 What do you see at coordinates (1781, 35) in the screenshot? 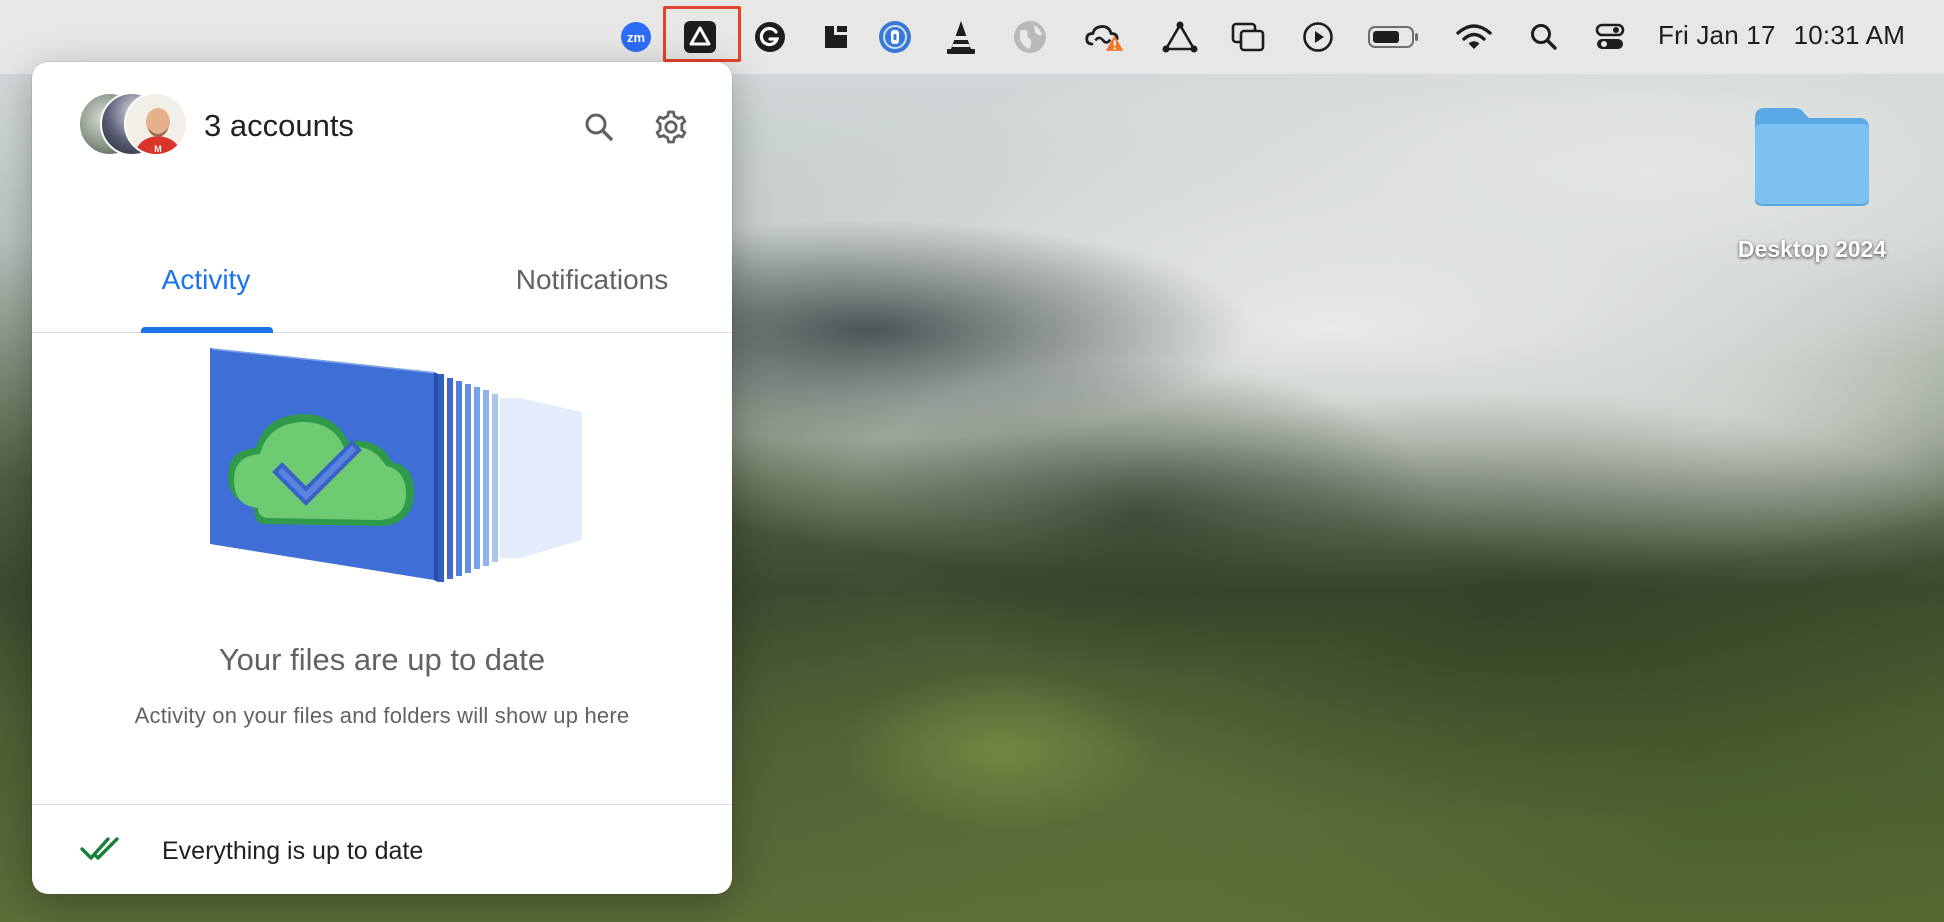
I see `menu-bar-clock: Fri Jan 17 10:31 AM` at bounding box center [1781, 35].